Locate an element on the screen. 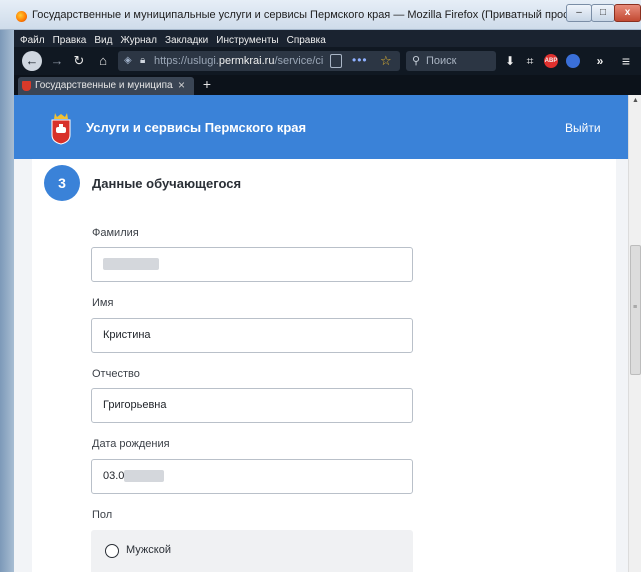  scroll-up-arrow-icon: ▲ is located at coordinates (635, 100).